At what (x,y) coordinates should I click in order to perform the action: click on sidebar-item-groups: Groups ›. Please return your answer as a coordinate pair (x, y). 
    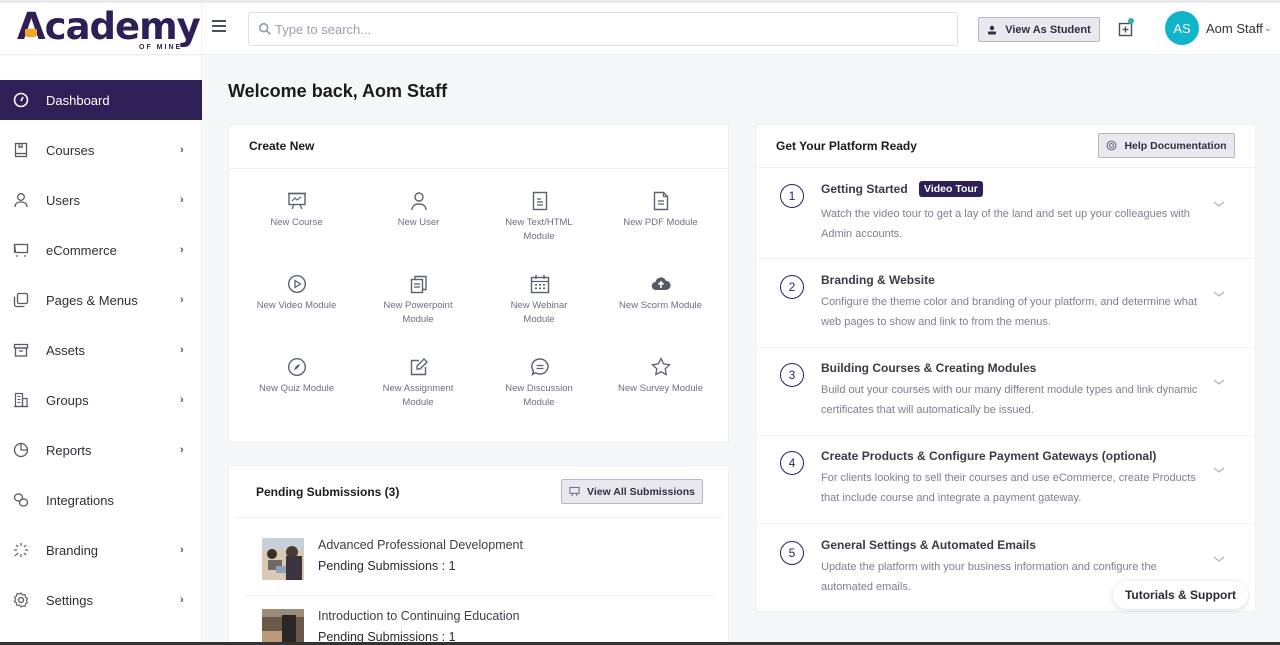
    Looking at the image, I should click on (101, 400).